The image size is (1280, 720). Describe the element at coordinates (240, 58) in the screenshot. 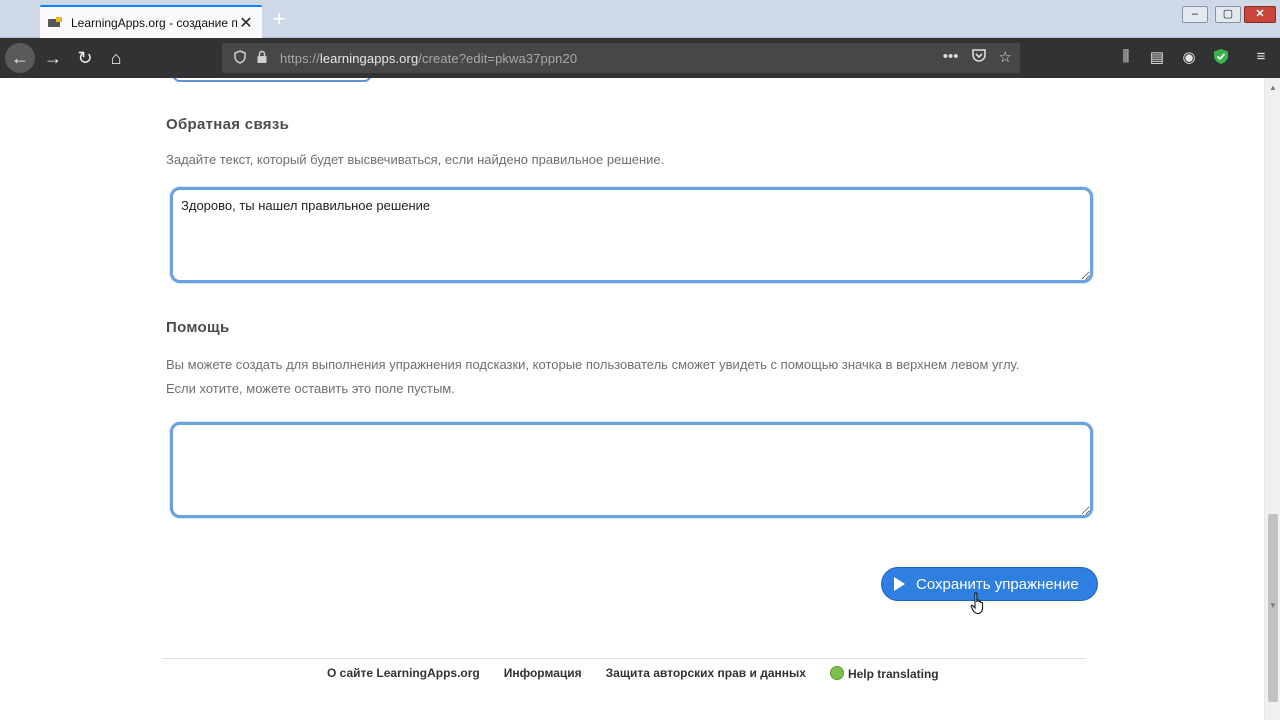

I see `tracking-shield-icon` at that location.